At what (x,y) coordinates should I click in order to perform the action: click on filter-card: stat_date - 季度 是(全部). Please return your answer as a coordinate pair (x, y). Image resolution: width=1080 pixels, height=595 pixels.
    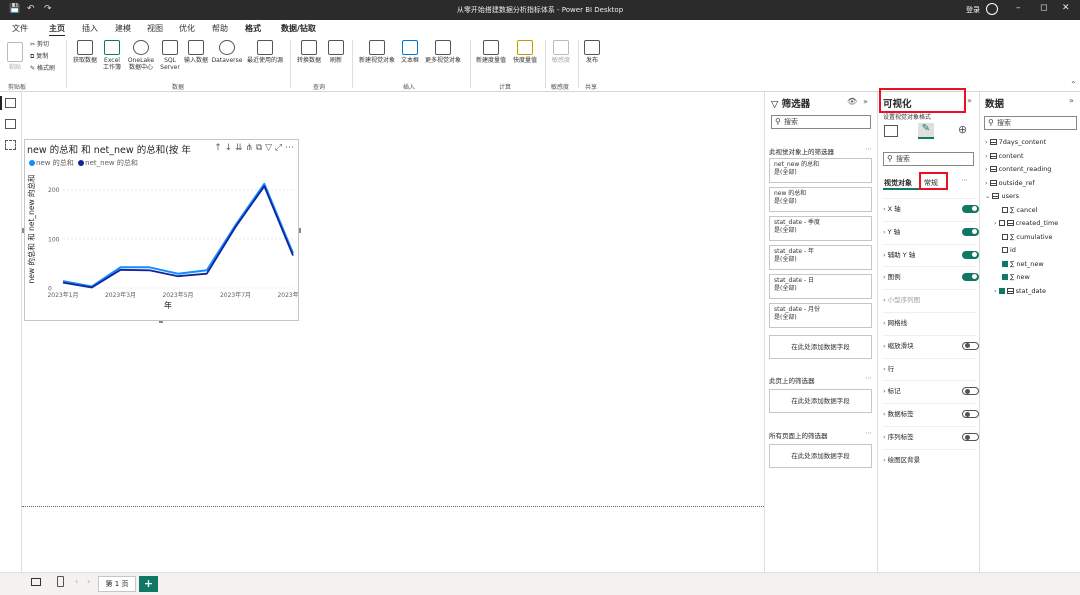
    Looking at the image, I should click on (820, 228).